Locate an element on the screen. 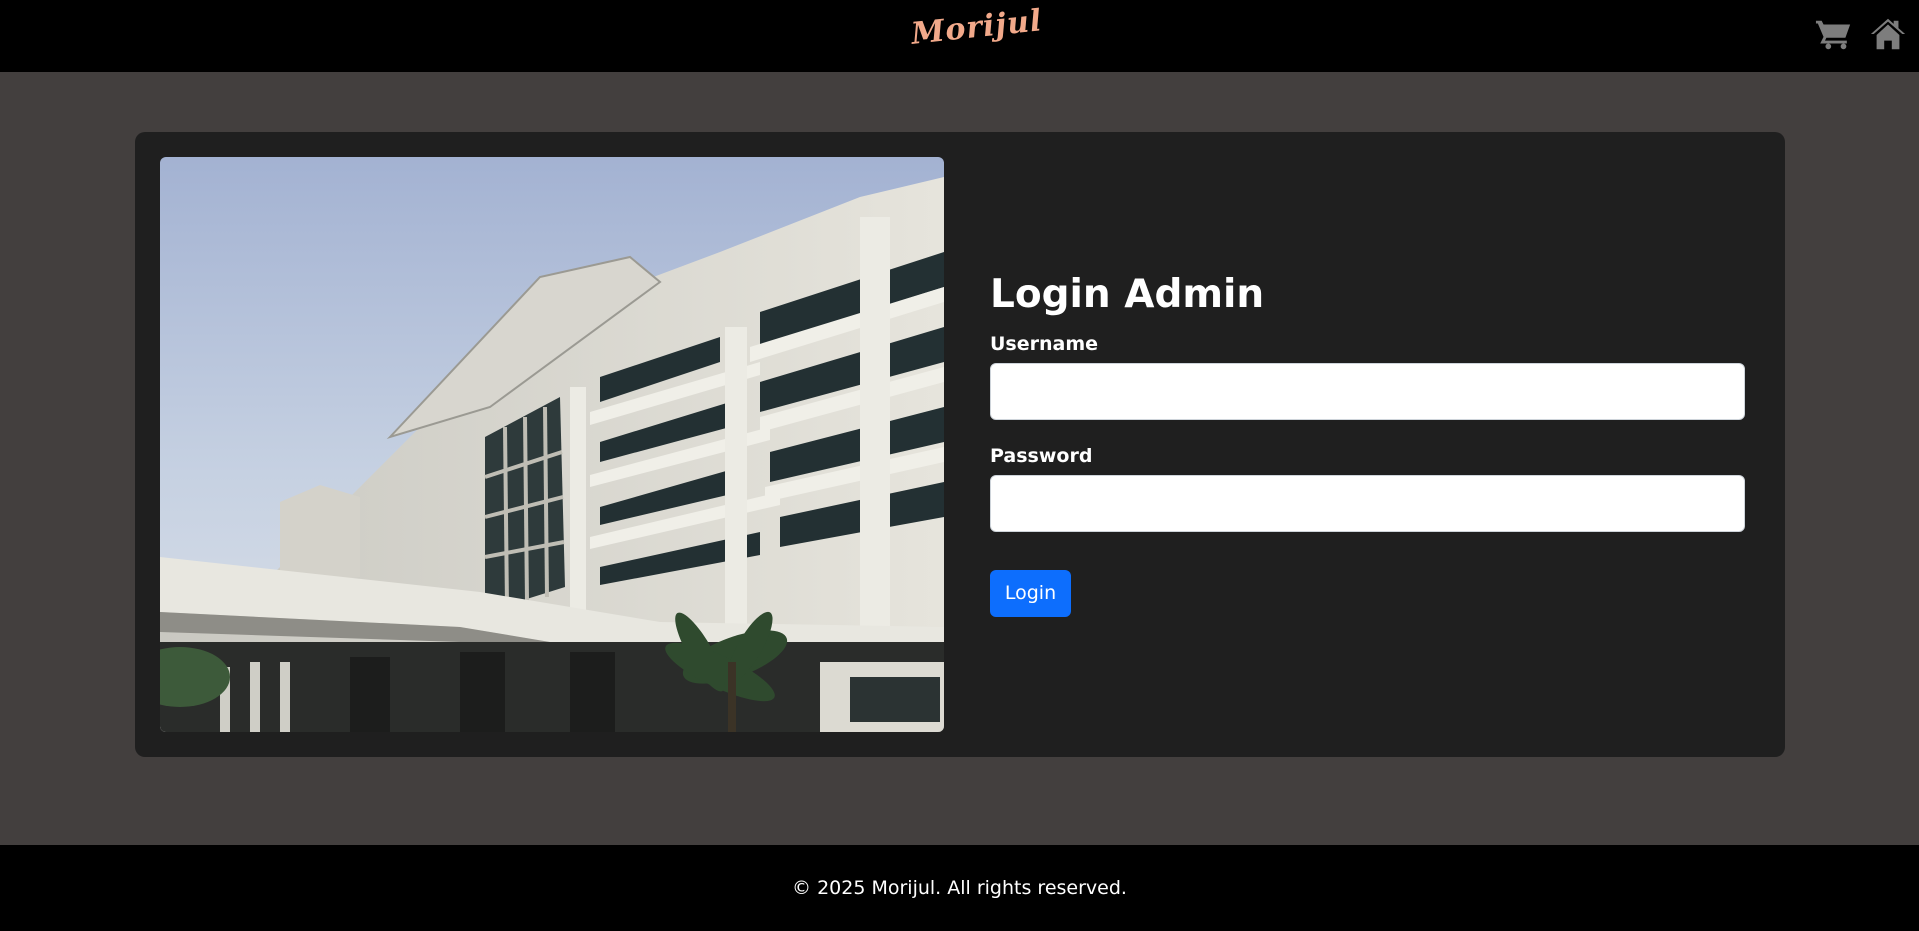 Image resolution: width=1919 pixels, height=931 pixels. login-title: Login Admin is located at coordinates (1127, 294).